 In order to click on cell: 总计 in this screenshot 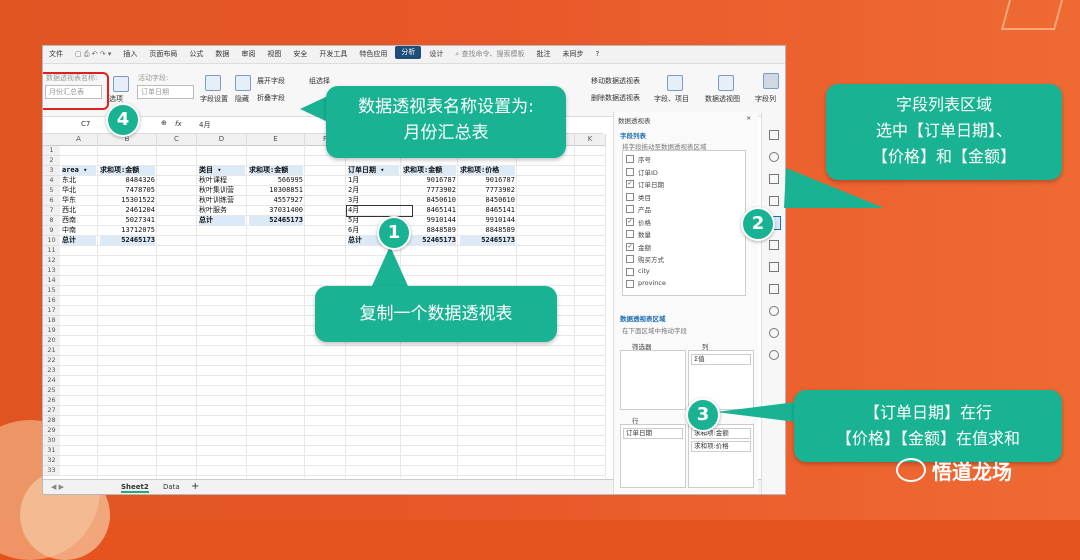, I will do `click(79, 240)`.